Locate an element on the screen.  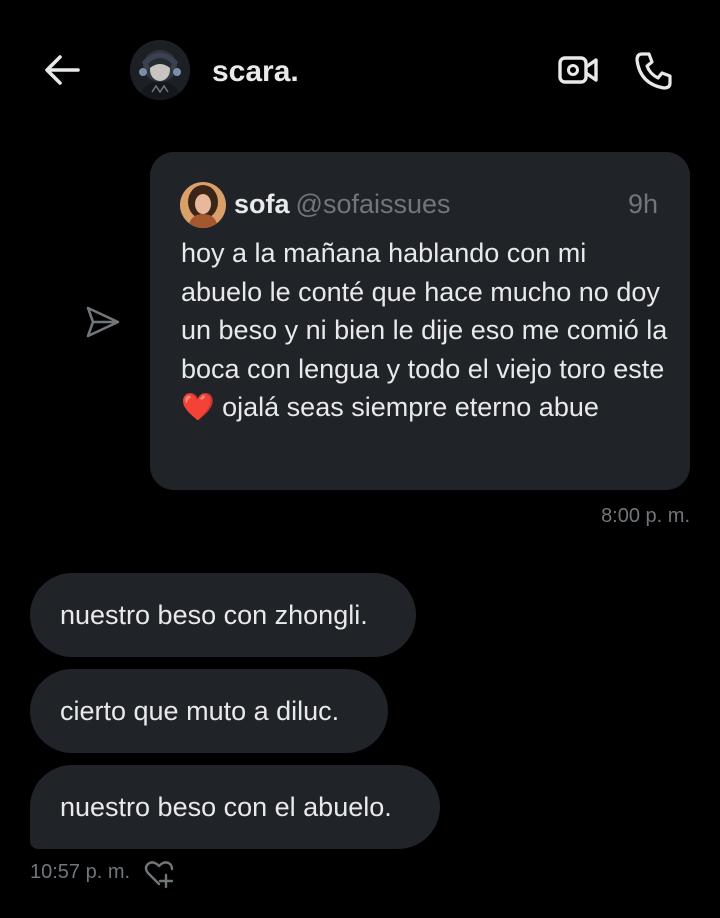
tweet-author-name: sofa is located at coordinates (262, 204).